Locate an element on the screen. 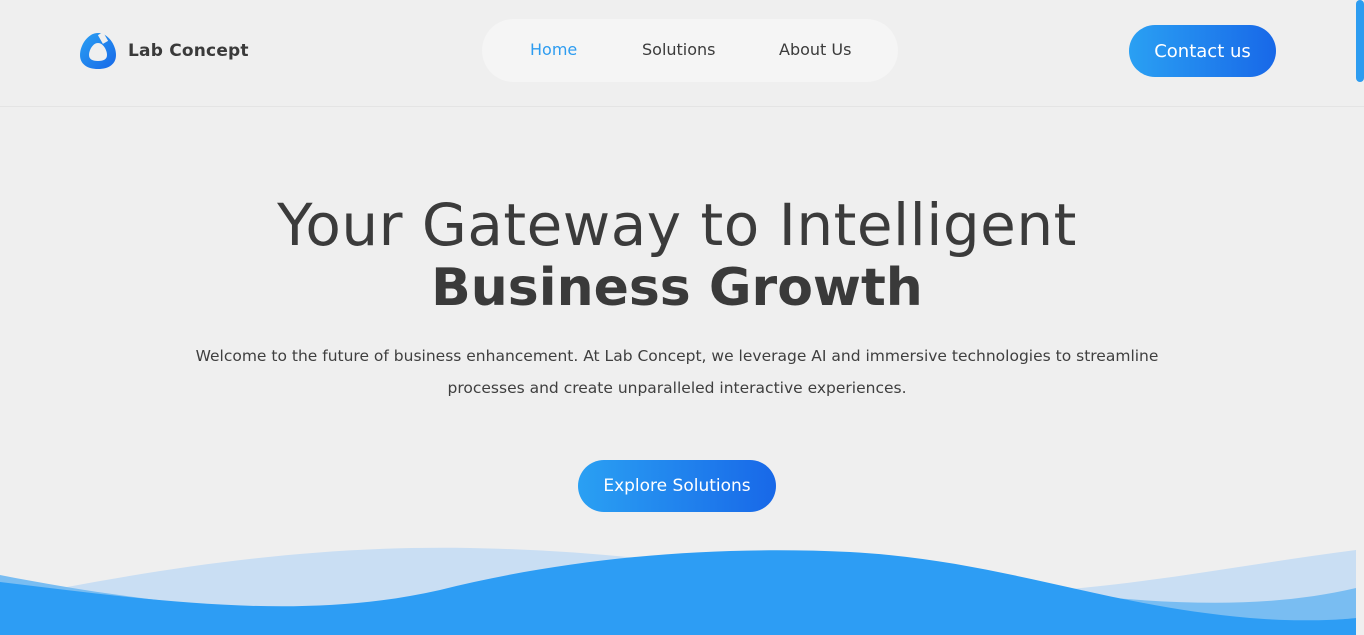 The width and height of the screenshot is (1364, 635). nav-item-about-us: About Us is located at coordinates (815, 50).